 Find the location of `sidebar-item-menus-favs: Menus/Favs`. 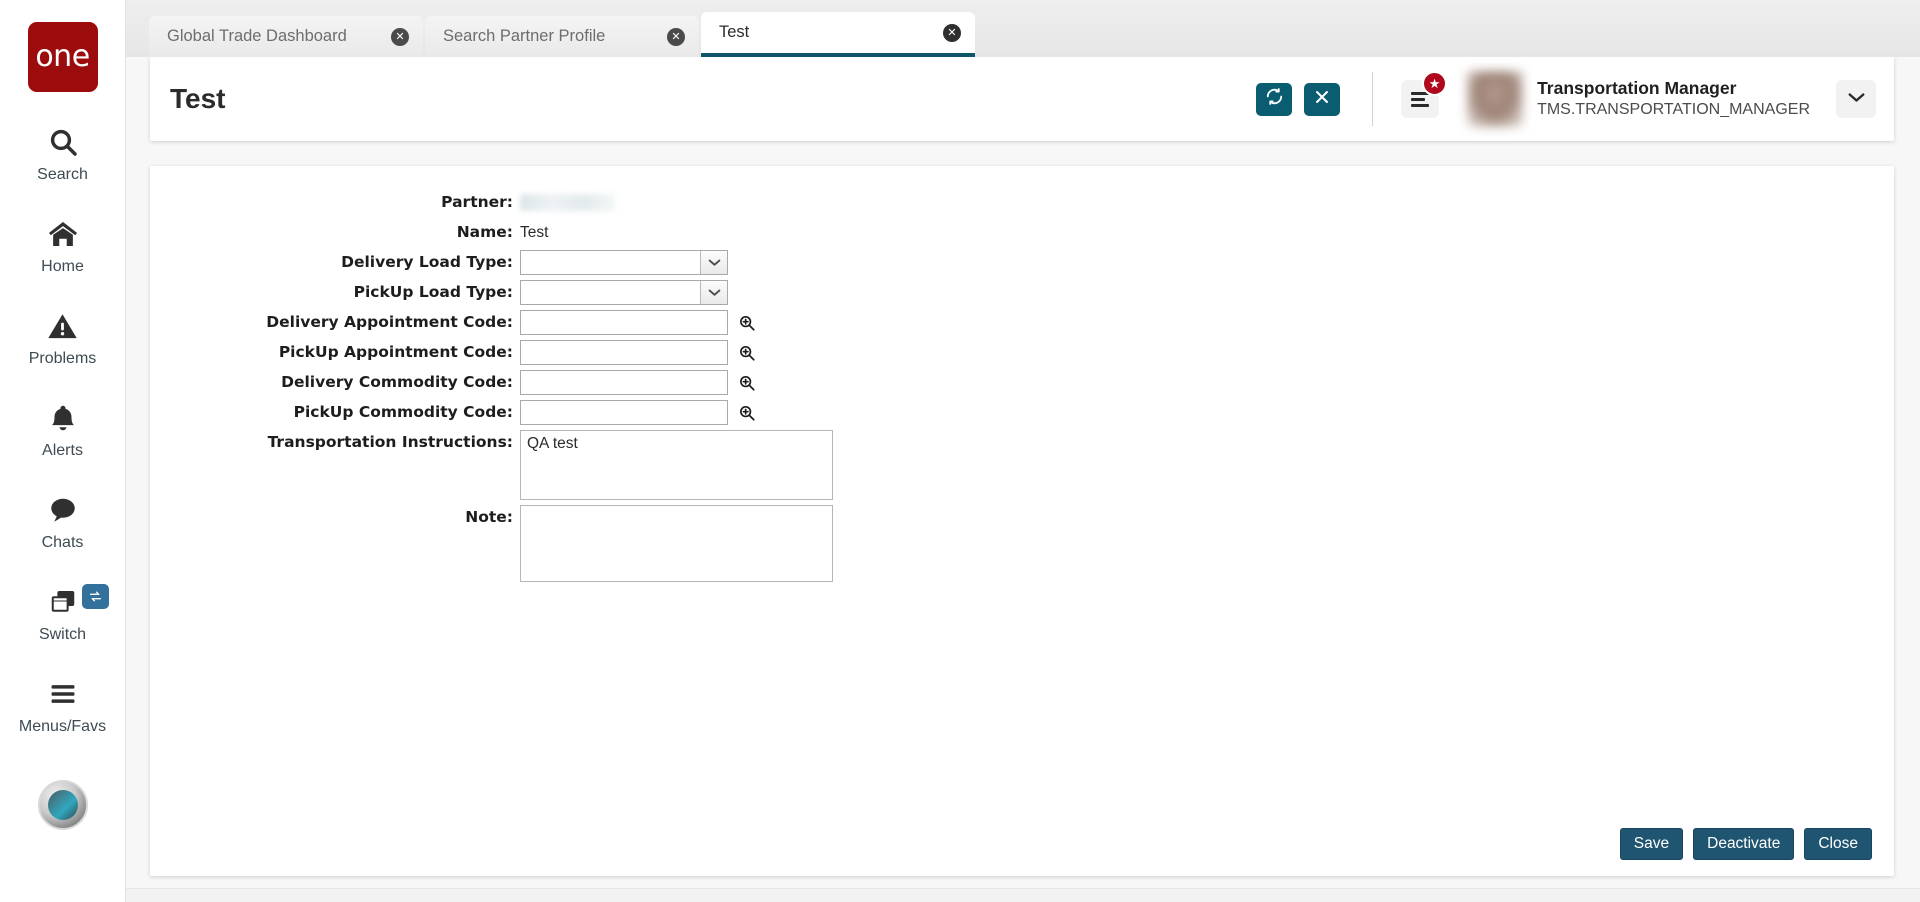

sidebar-item-menus-favs: Menus/Favs is located at coordinates (63, 705).